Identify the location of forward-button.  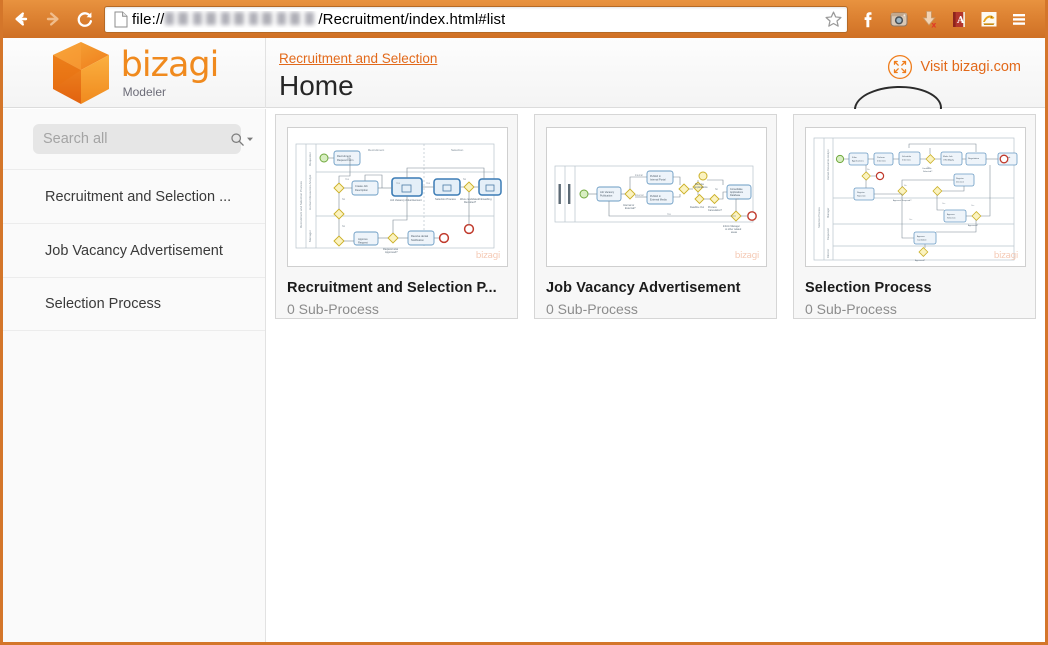
(53, 19).